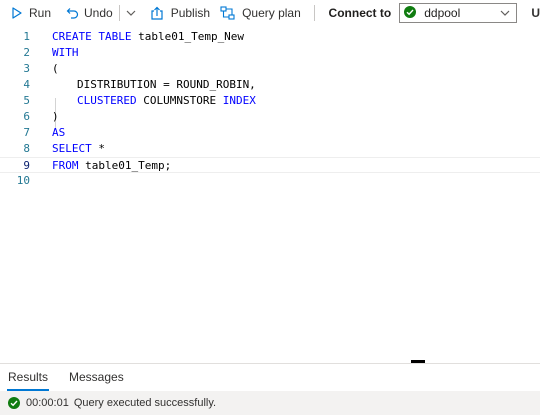  Describe the element at coordinates (40, 13) in the screenshot. I see `run-label: Run` at that location.